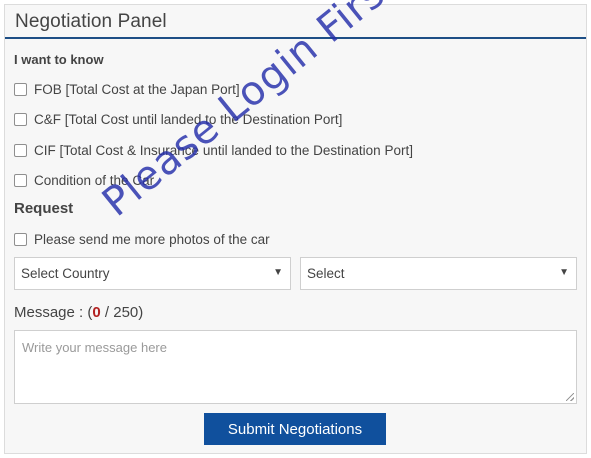 This screenshot has height=458, width=591. Describe the element at coordinates (20, 150) in the screenshot. I see `cif-checkbox` at that location.